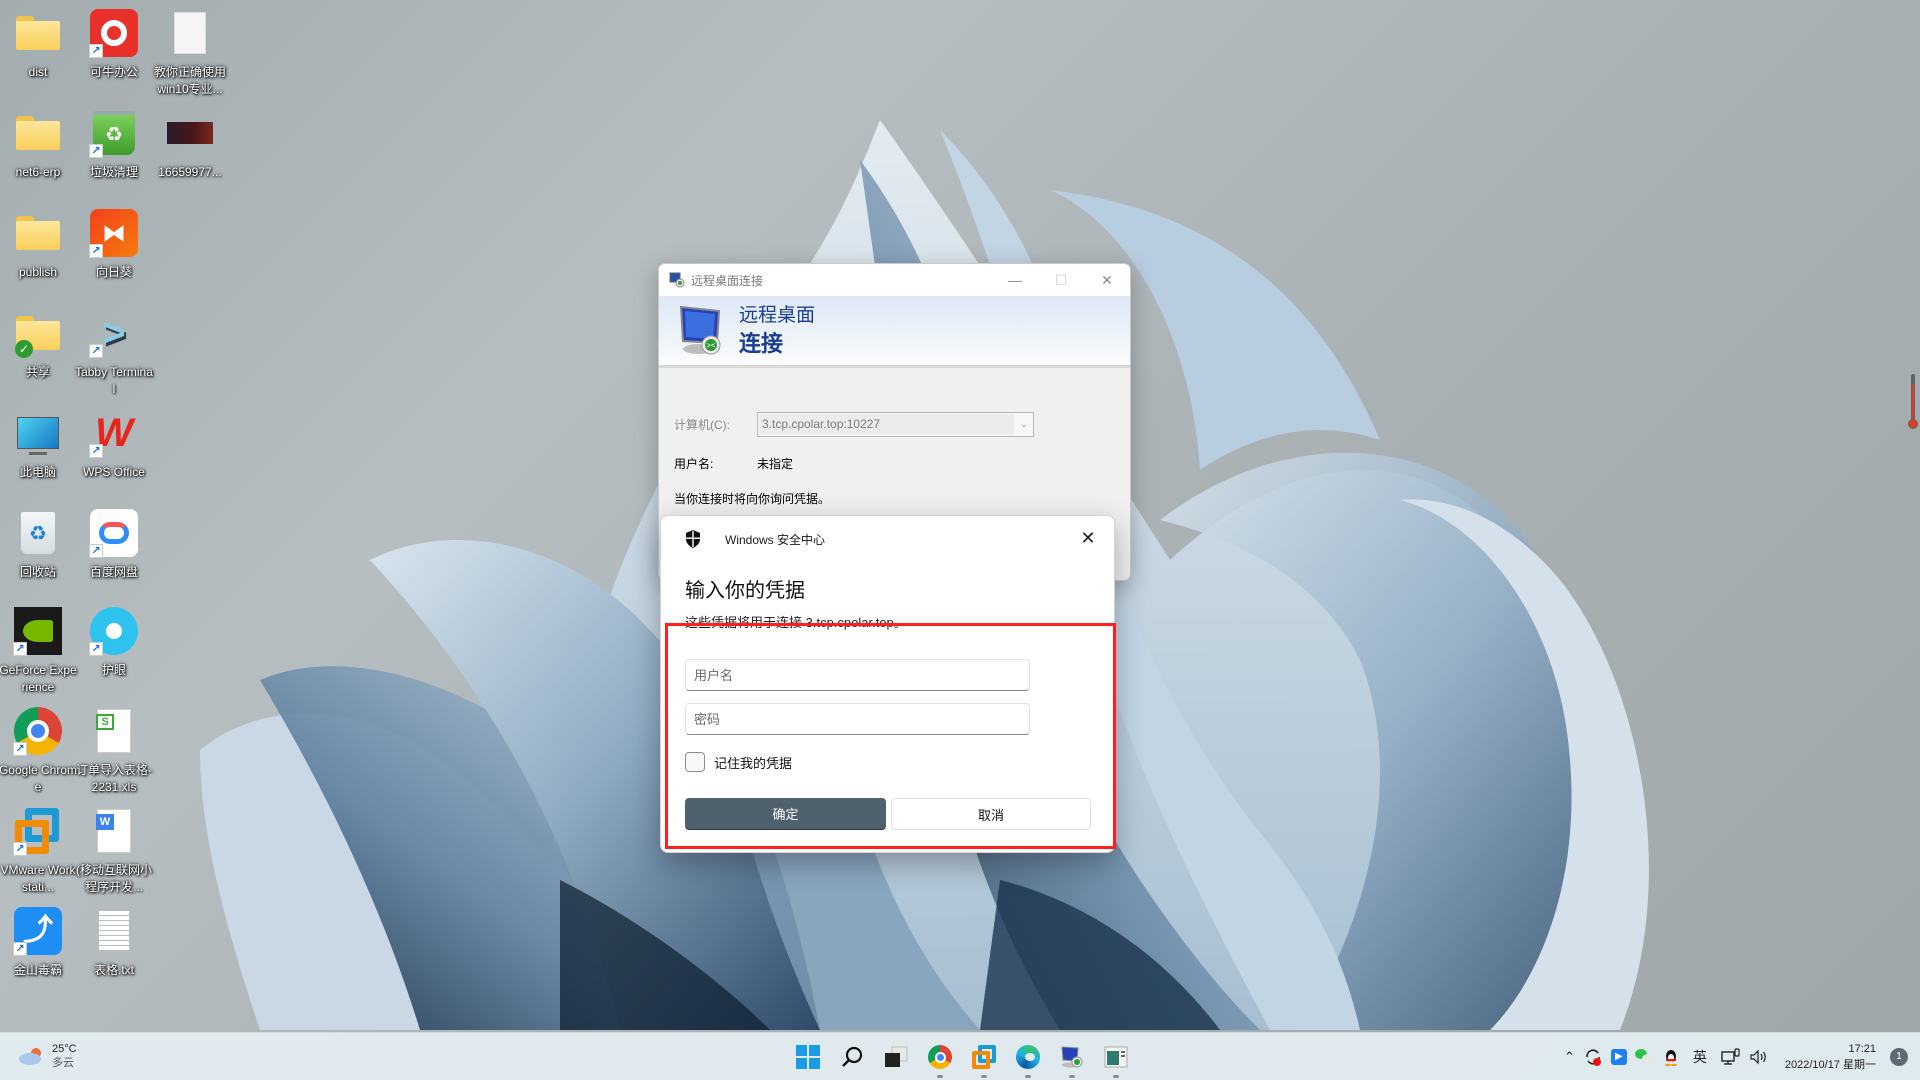  I want to click on computer-value: 3.tcp.cpolar.top:10227, so click(886, 424).